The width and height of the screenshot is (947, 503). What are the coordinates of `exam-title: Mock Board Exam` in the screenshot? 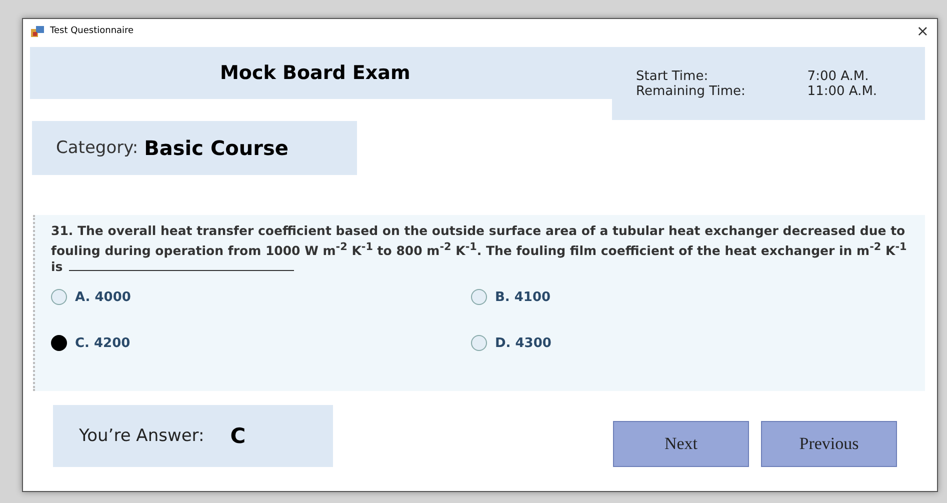 It's located at (321, 73).